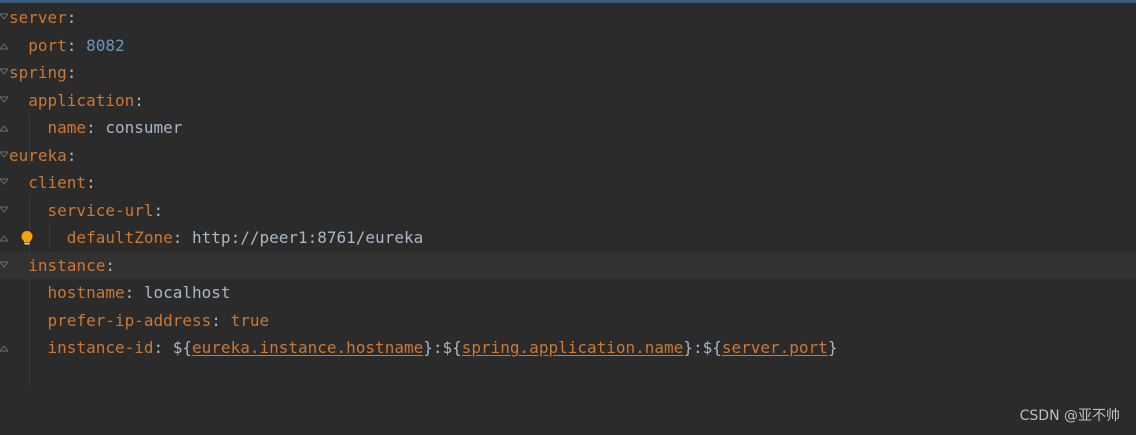 The height and width of the screenshot is (435, 1136). Describe the element at coordinates (182, 347) in the screenshot. I see `placeholder-open: ${` at that location.